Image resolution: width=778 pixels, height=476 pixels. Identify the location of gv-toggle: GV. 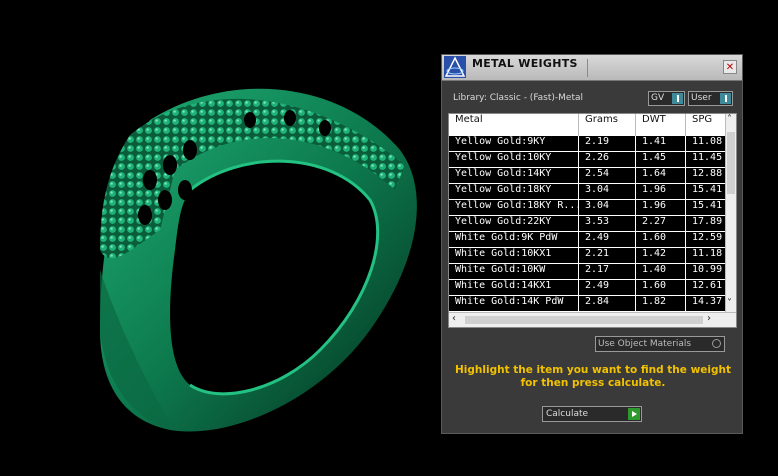
(666, 98).